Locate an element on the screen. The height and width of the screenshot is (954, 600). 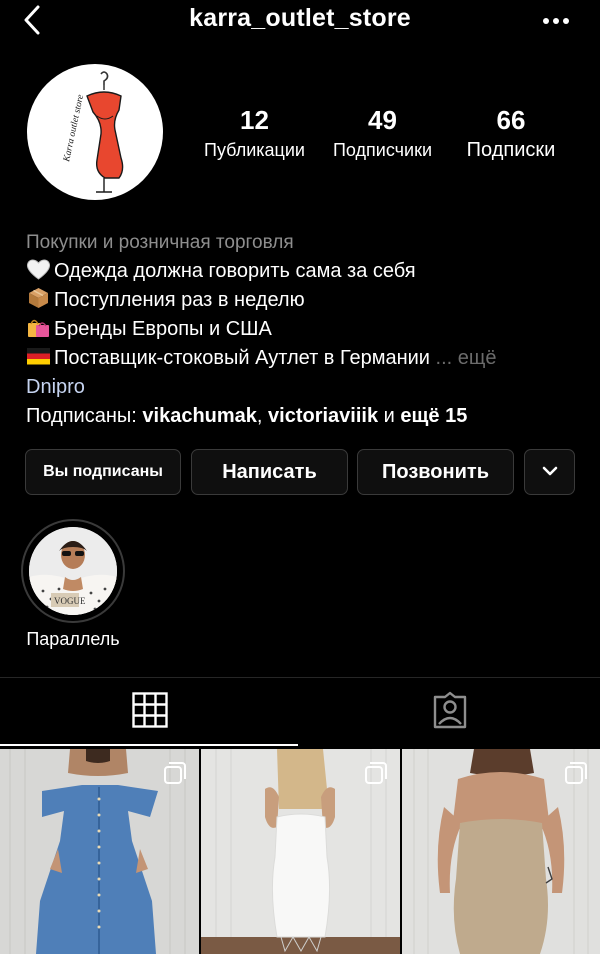
bio-text: Поступления раз в неделю is located at coordinates (179, 300).